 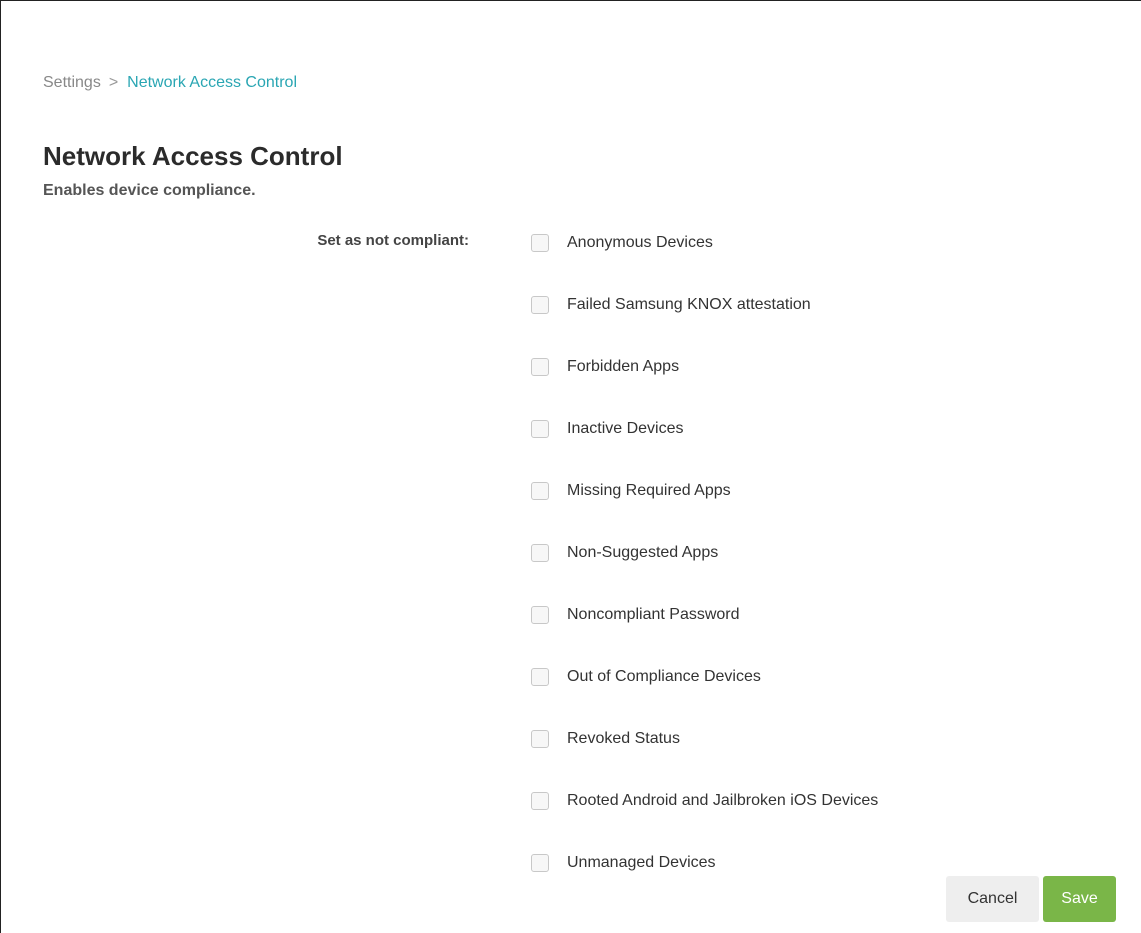 What do you see at coordinates (704, 512) in the screenshot?
I see `option-missing-required-apps: Missing Required Apps` at bounding box center [704, 512].